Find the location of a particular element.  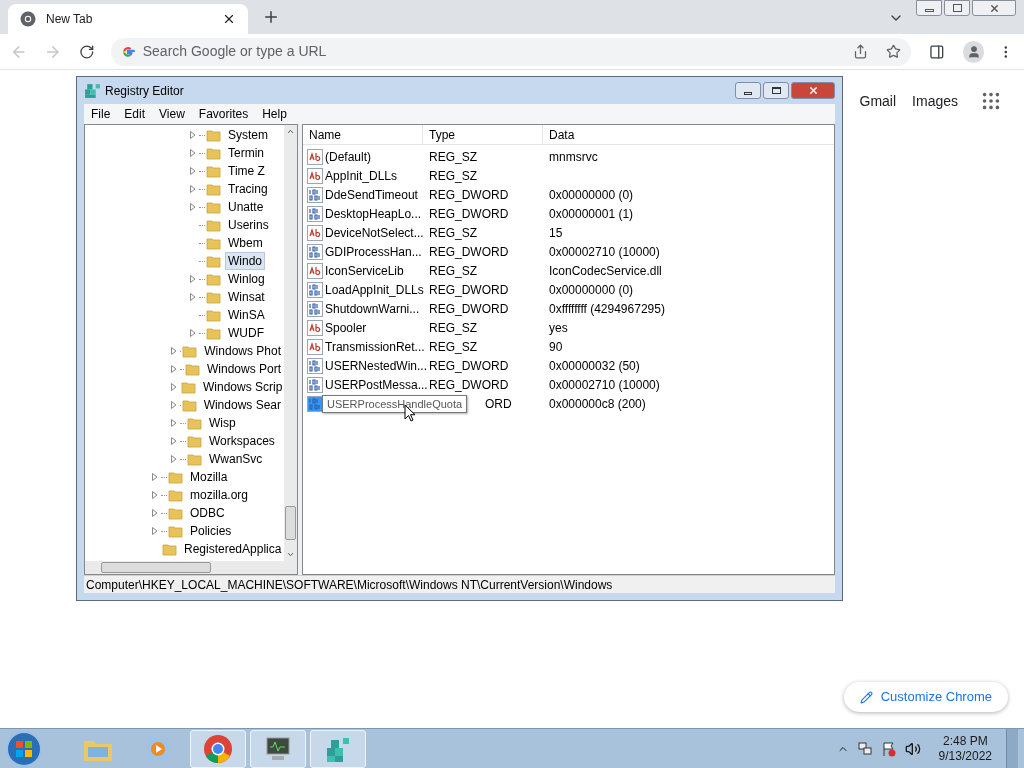

value-name: DdeSendTimeout is located at coordinates (371, 194).